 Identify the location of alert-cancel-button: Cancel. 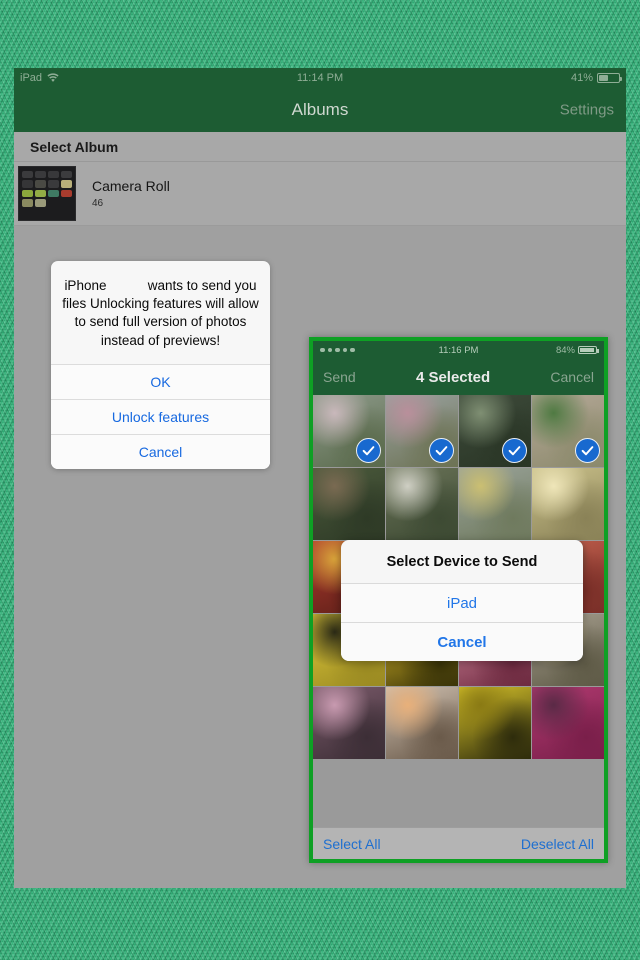
(160, 451).